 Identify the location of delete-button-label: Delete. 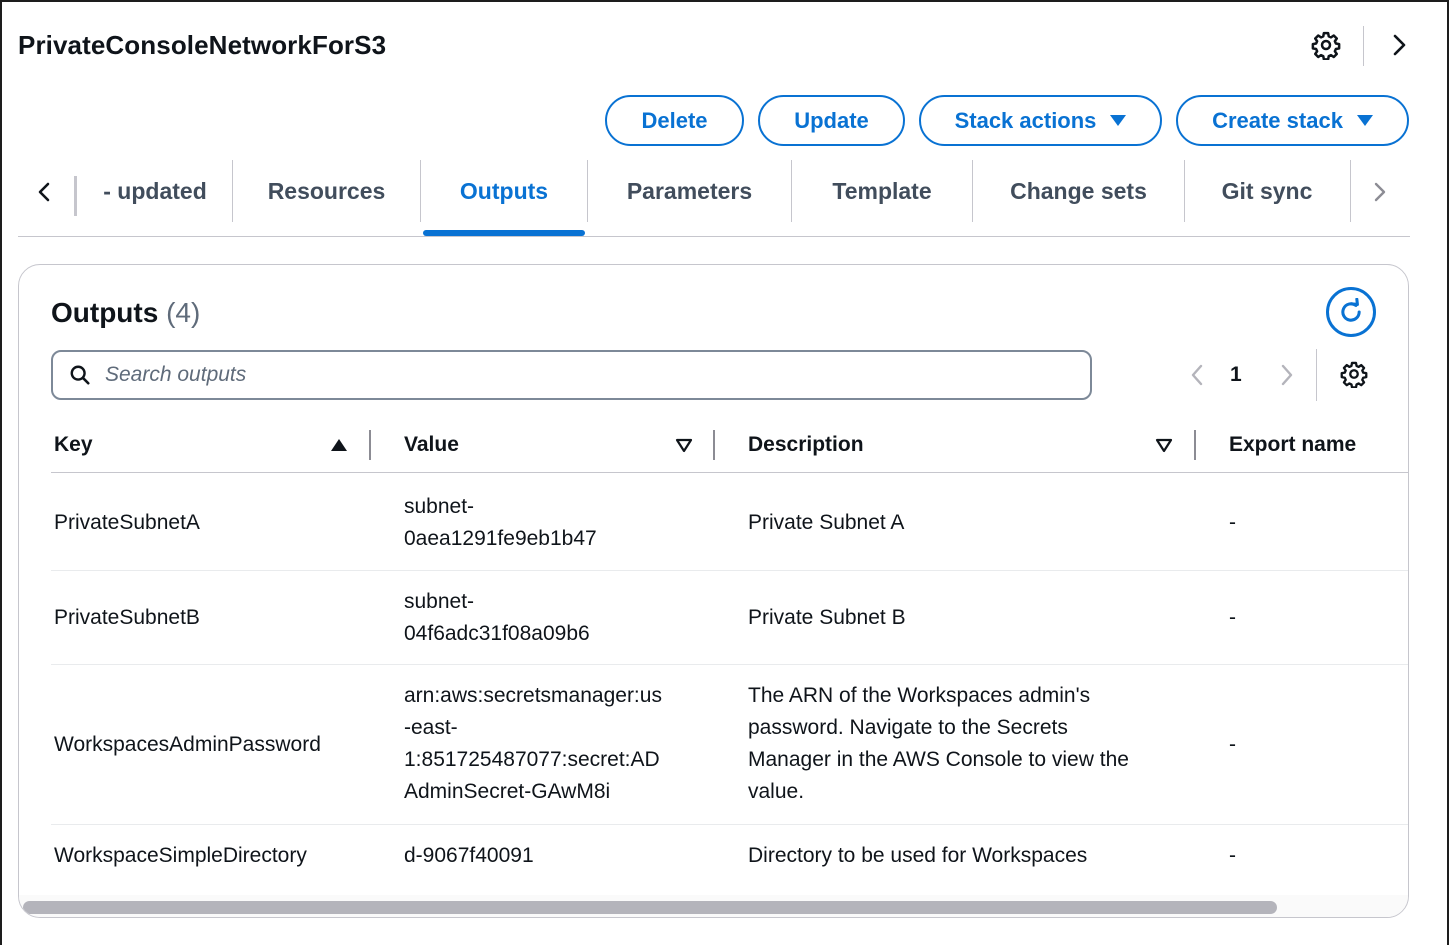
(674, 120).